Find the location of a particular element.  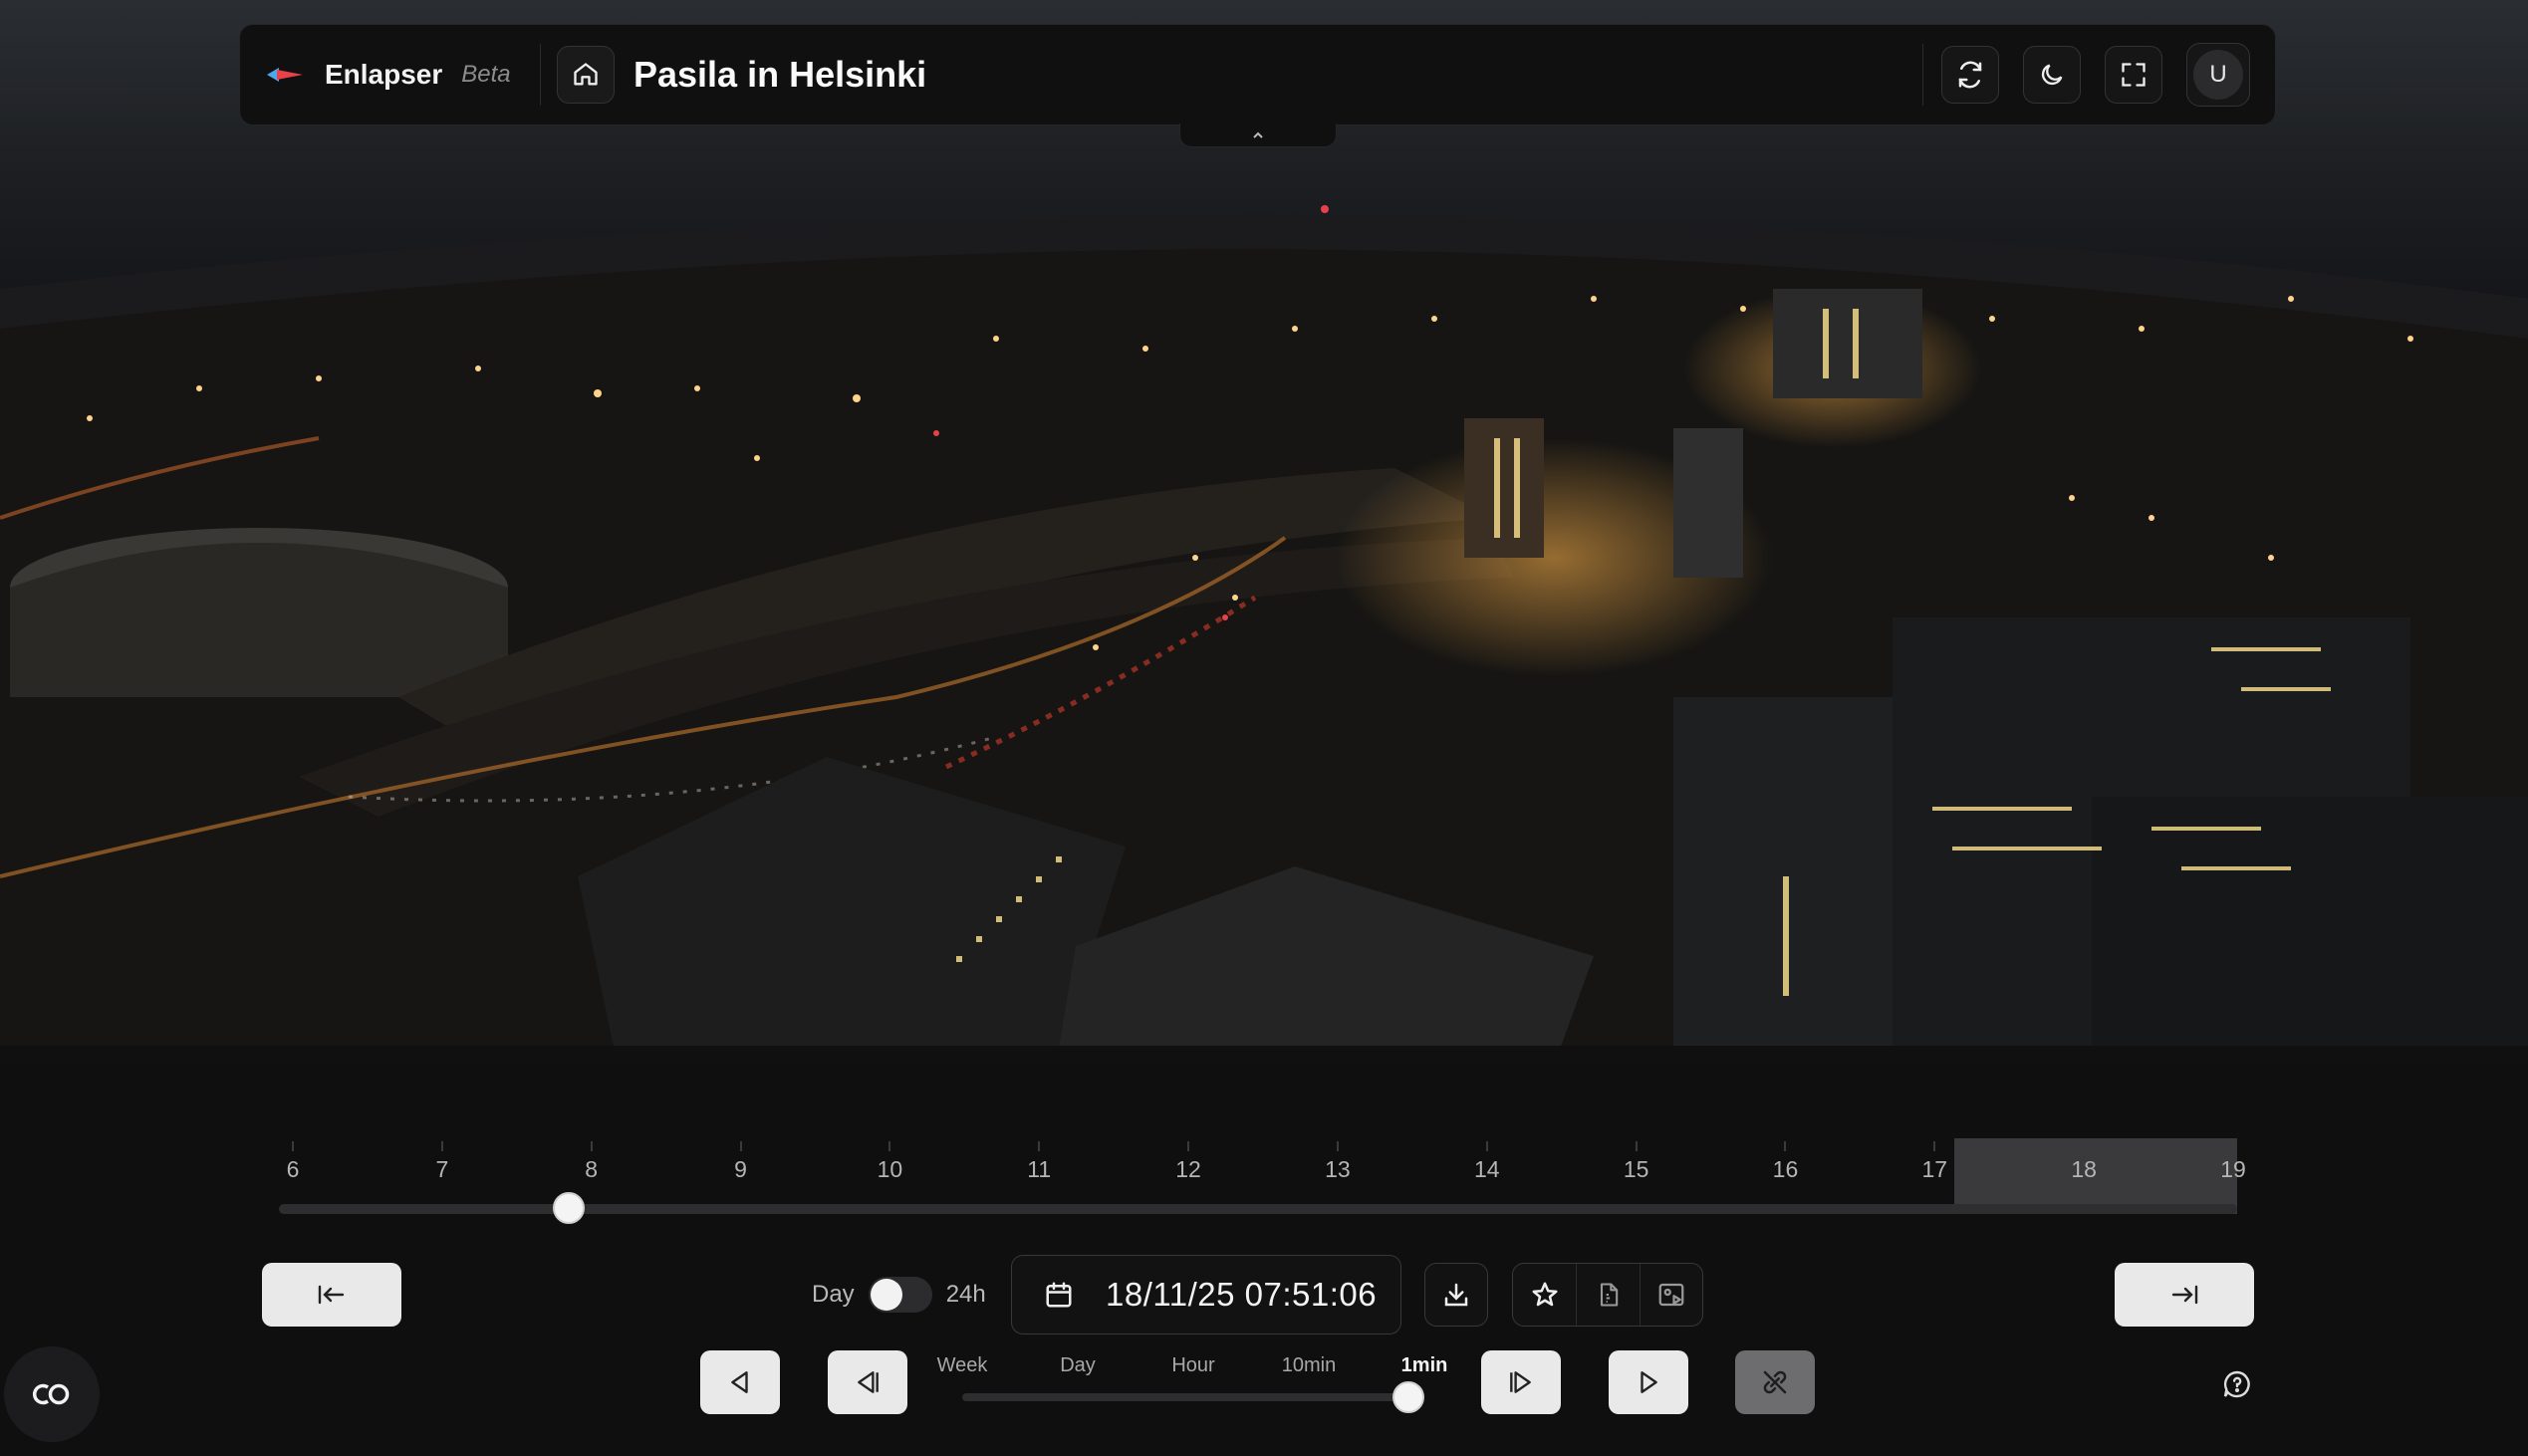

favorite-button is located at coordinates (1544, 1295).